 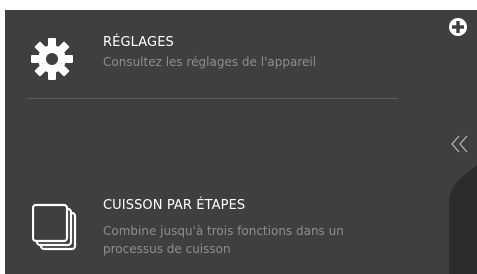 I want to click on side-panel-tab, so click(x=460, y=217).